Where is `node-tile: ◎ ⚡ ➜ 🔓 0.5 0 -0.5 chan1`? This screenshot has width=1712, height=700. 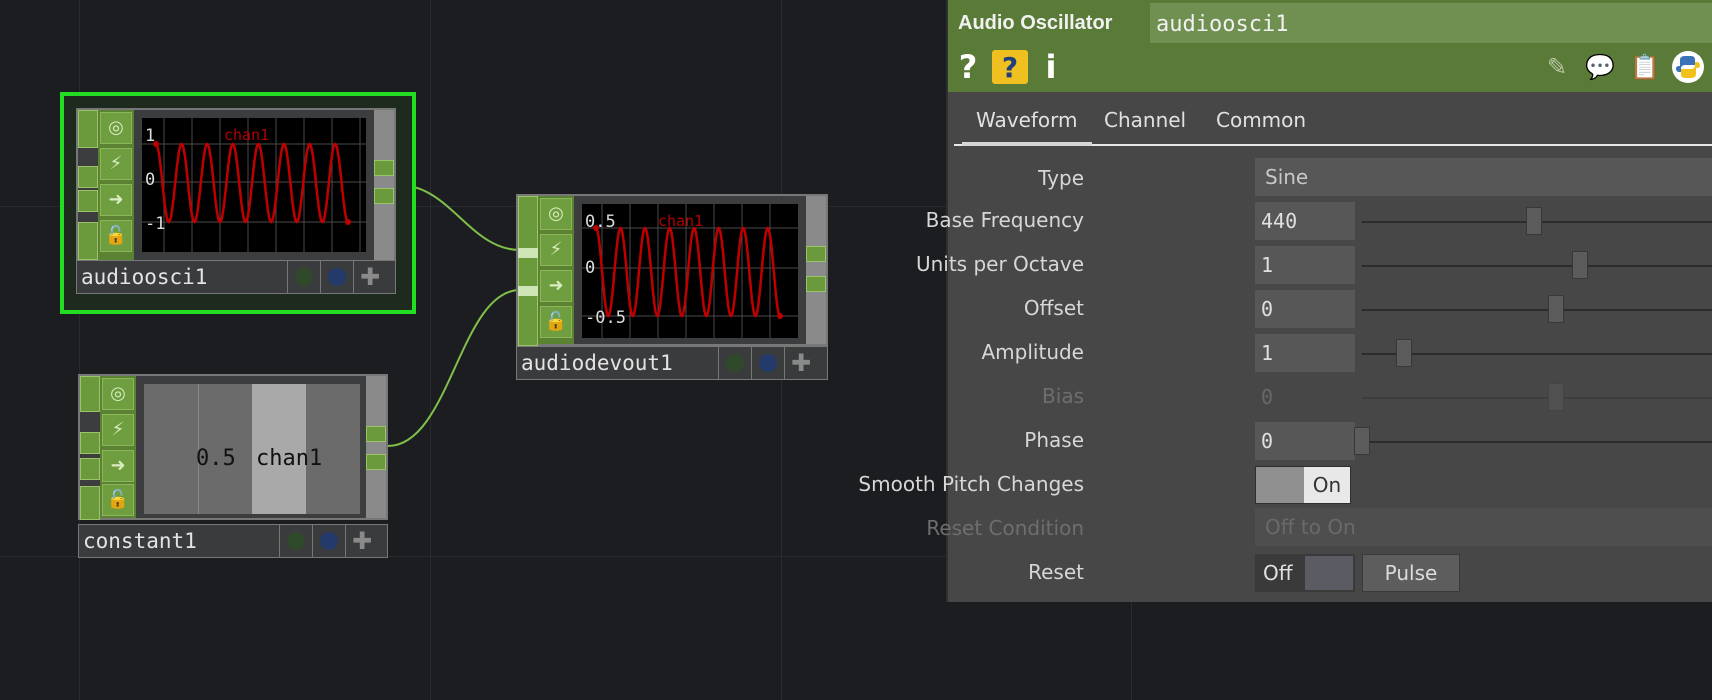 node-tile: ◎ ⚡ ➜ 🔓 0.5 0 -0.5 chan1 is located at coordinates (672, 270).